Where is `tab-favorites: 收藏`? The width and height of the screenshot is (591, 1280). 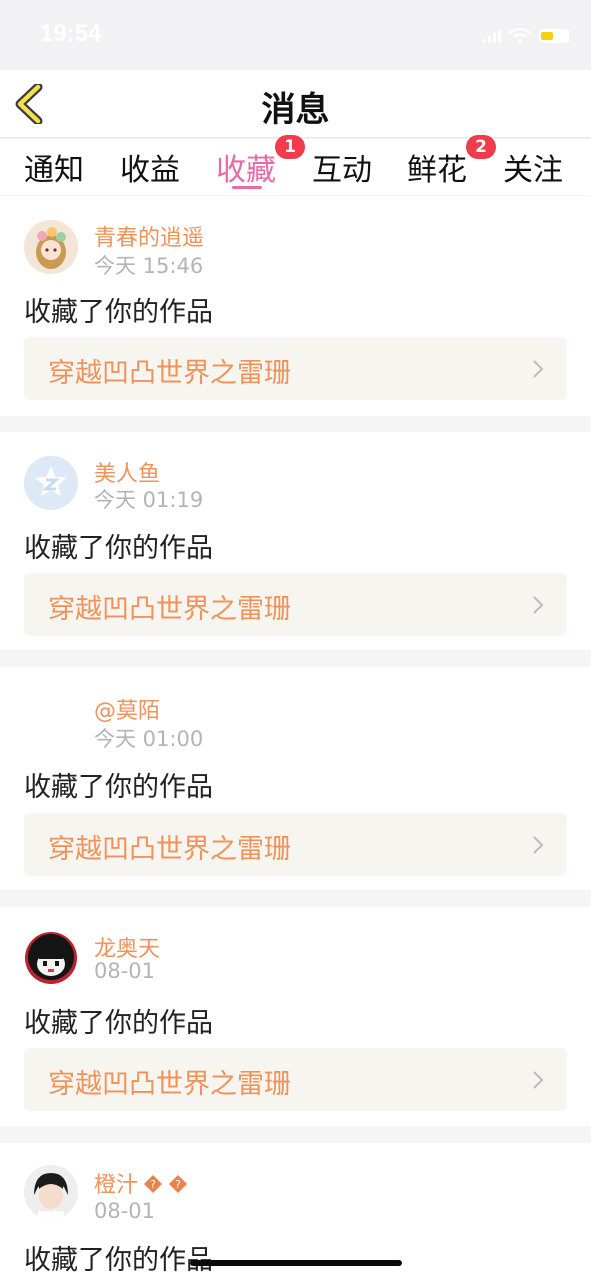
tab-favorites: 收藏 is located at coordinates (246, 167).